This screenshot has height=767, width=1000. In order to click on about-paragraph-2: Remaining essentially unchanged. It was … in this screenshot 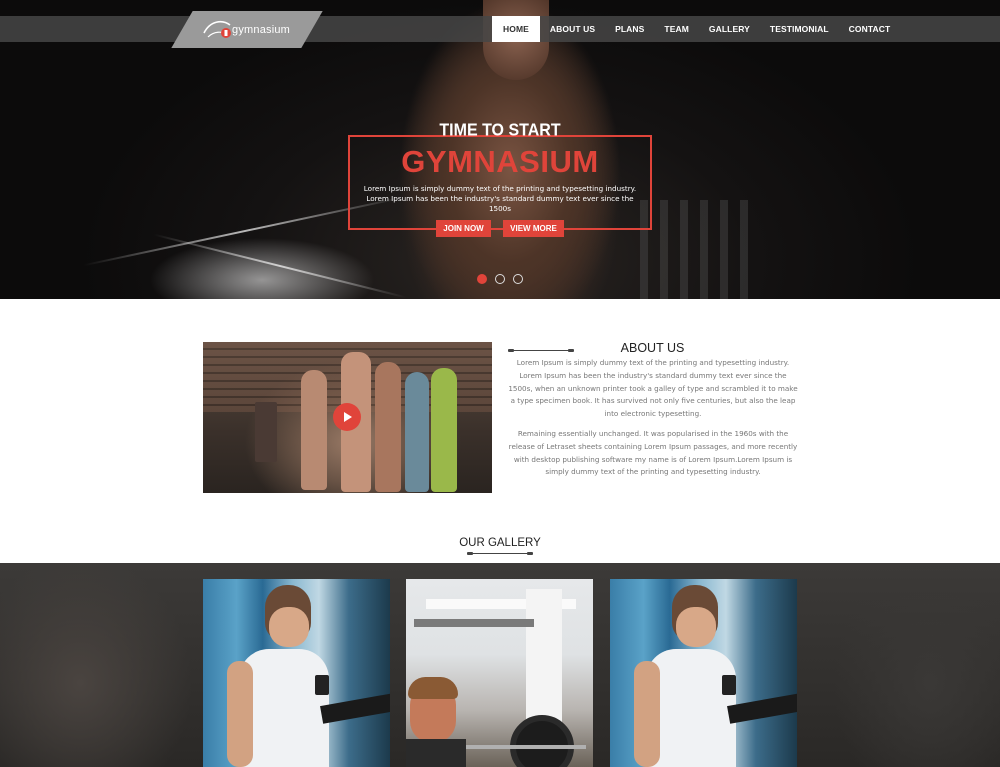, I will do `click(653, 453)`.